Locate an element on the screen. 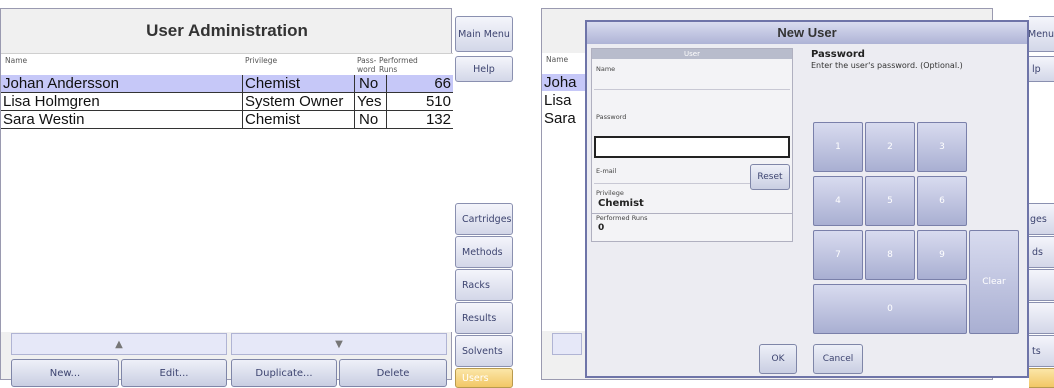 The height and width of the screenshot is (388, 1054). cancel-button: Cancel is located at coordinates (838, 359).